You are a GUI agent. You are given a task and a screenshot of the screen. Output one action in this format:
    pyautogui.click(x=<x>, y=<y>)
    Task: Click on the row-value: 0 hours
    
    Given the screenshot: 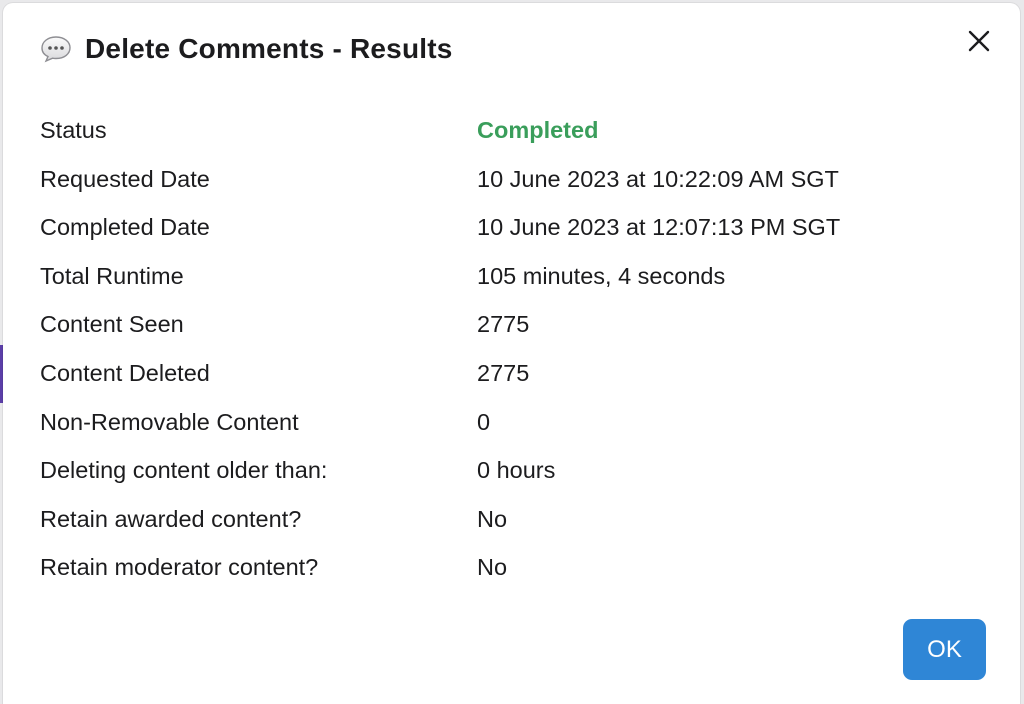 What is the action you would take?
    pyautogui.click(x=516, y=470)
    